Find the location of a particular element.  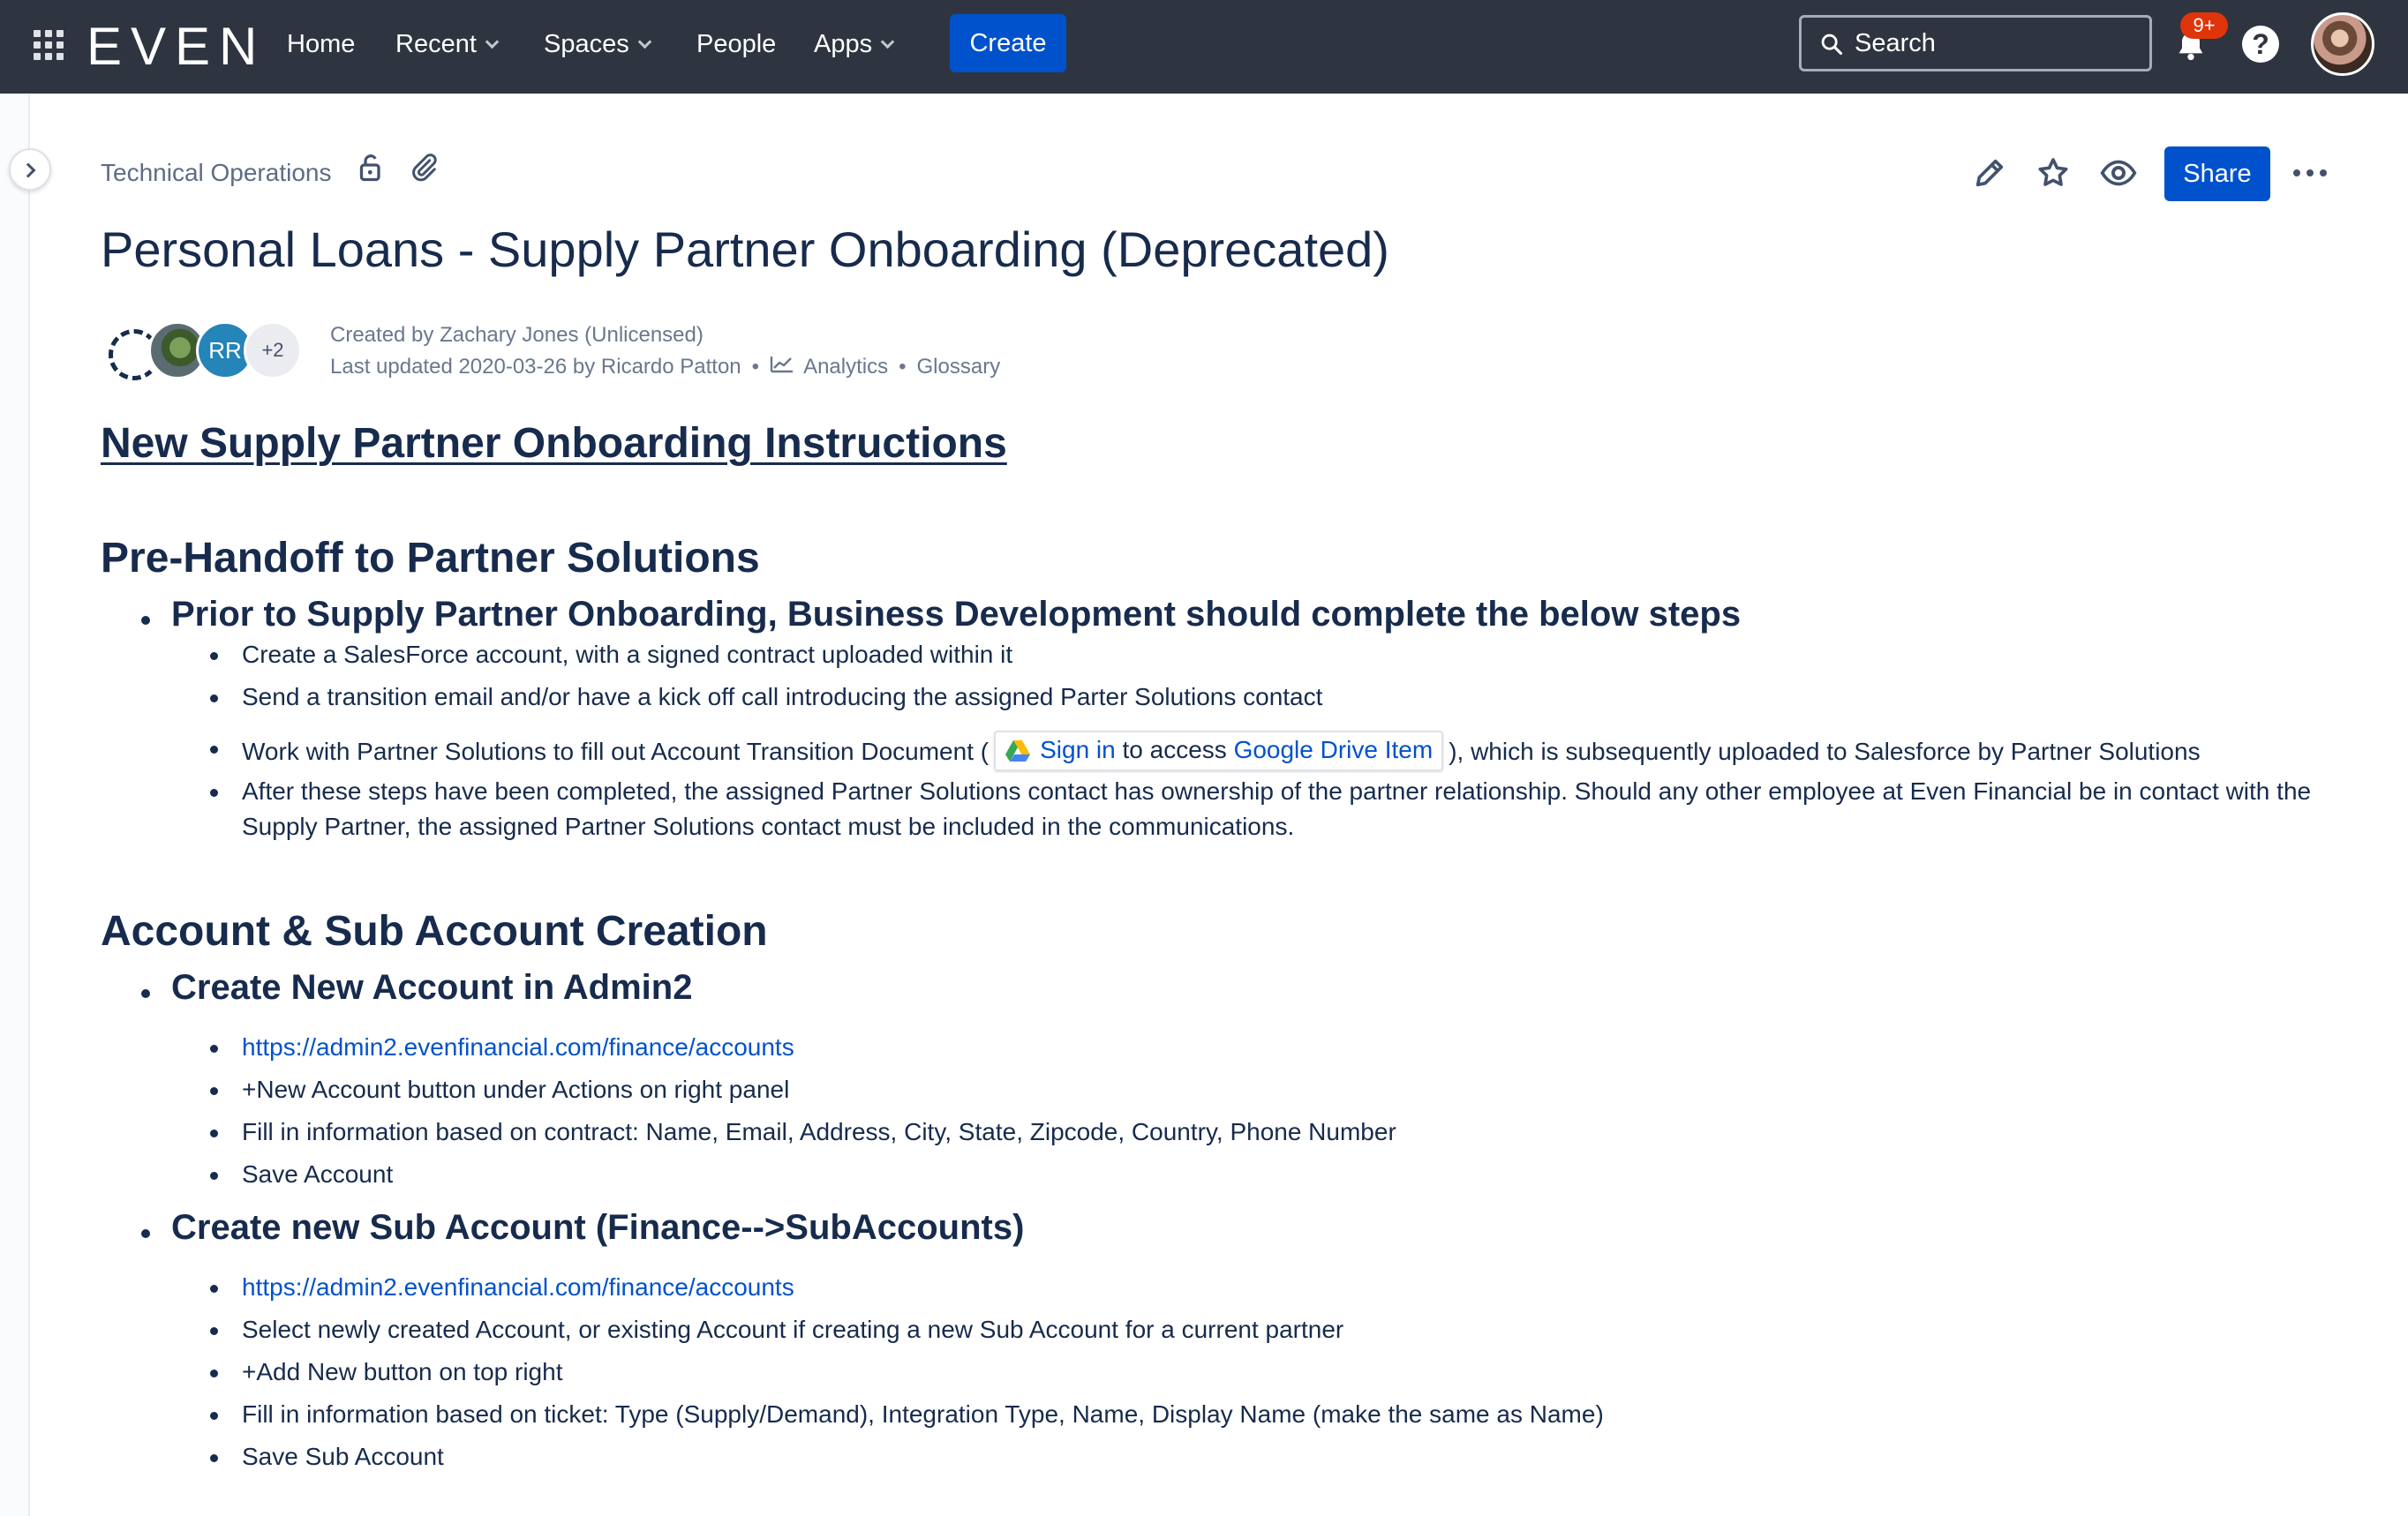

help-icon: ? is located at coordinates (2260, 45).